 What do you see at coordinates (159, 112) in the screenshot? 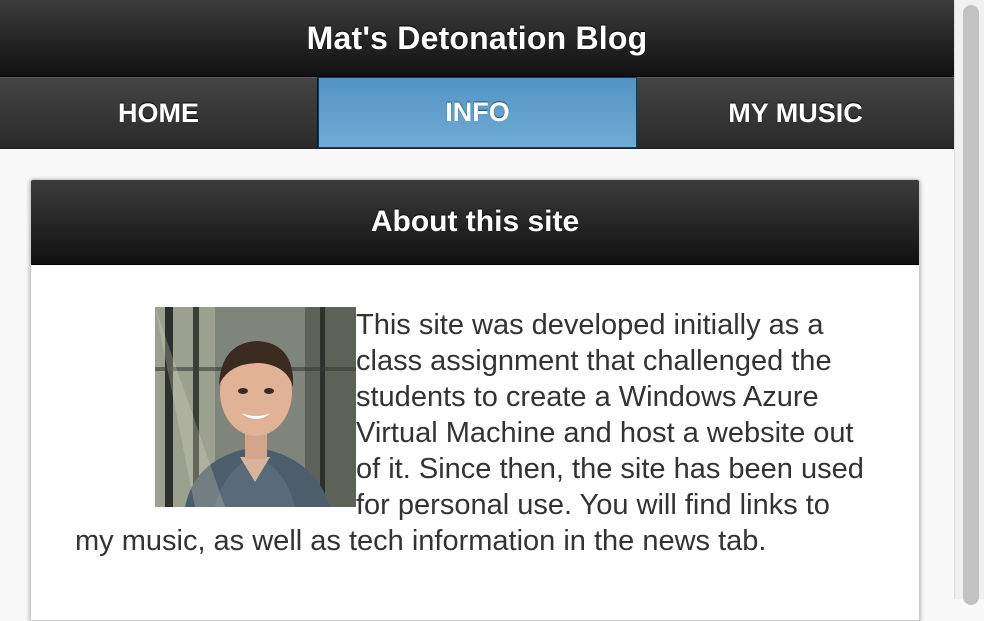
I see `nav-tab-home: HOME` at bounding box center [159, 112].